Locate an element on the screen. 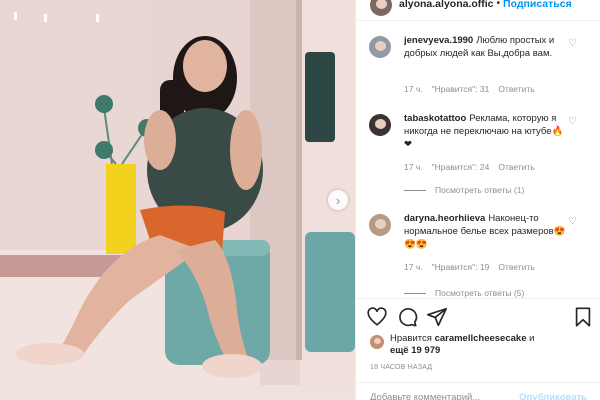  view-replies-label: Посмотреть ответы (5) is located at coordinates (480, 293).